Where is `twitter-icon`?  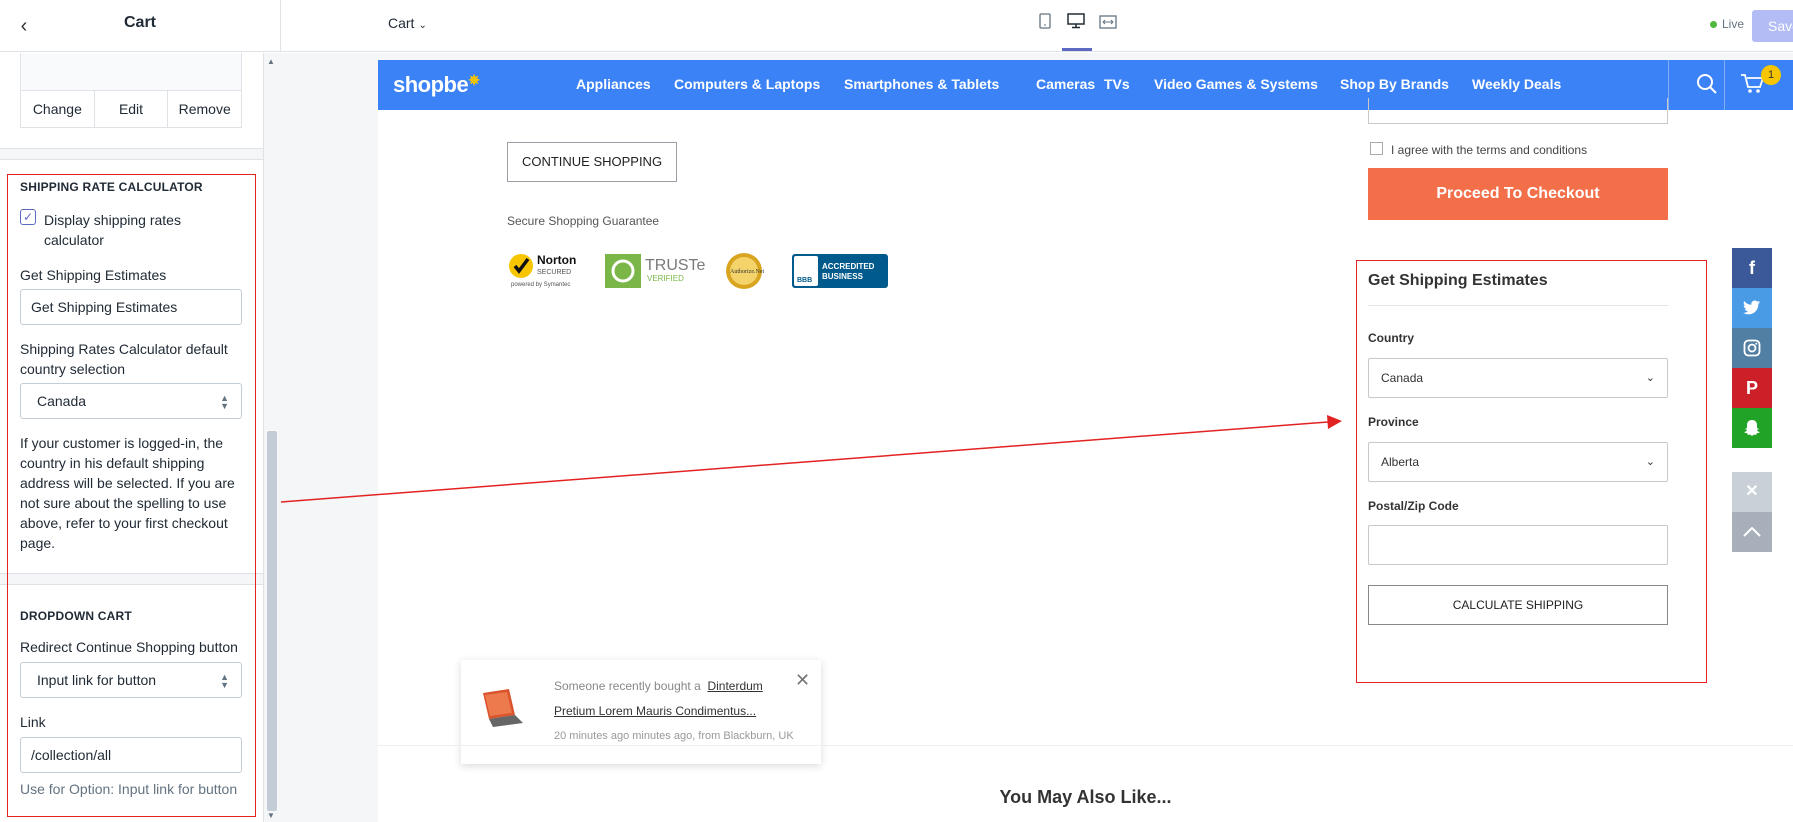
twitter-icon is located at coordinates (1752, 308).